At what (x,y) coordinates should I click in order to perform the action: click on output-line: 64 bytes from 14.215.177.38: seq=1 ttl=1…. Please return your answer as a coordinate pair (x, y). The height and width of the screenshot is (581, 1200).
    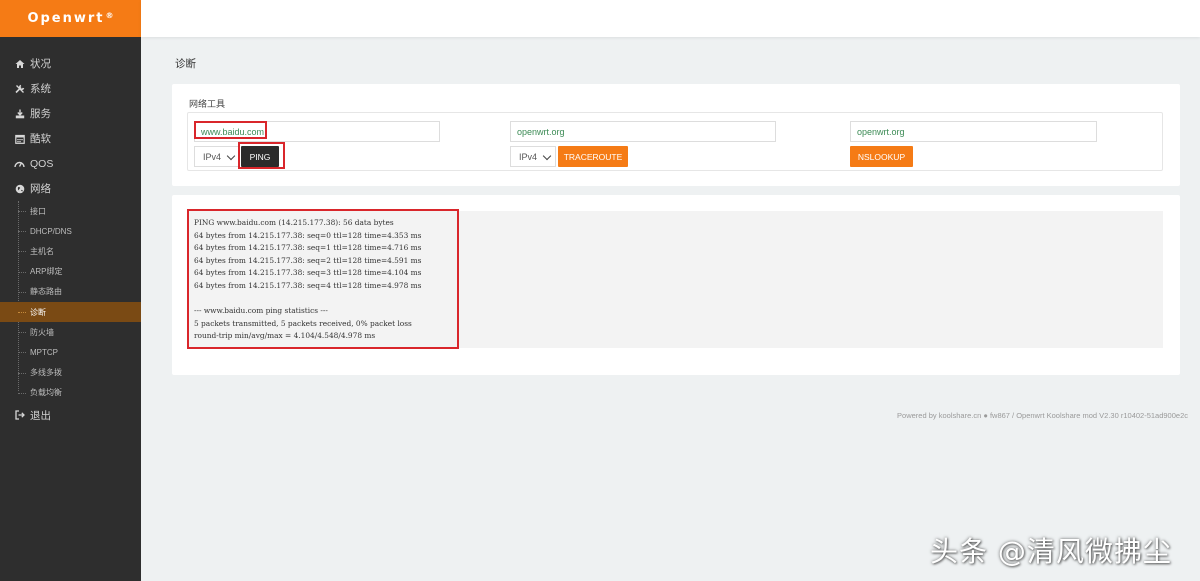
    Looking at the image, I should click on (308, 248).